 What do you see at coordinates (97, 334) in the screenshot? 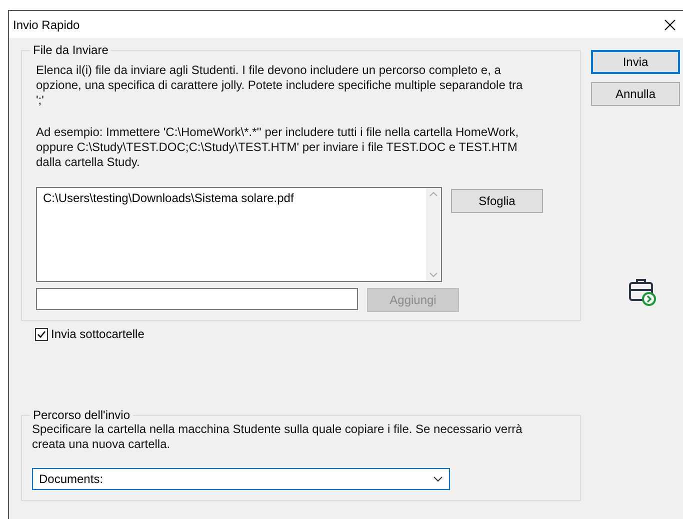
I see `checkbox-label: Invia sottocartelle` at bounding box center [97, 334].